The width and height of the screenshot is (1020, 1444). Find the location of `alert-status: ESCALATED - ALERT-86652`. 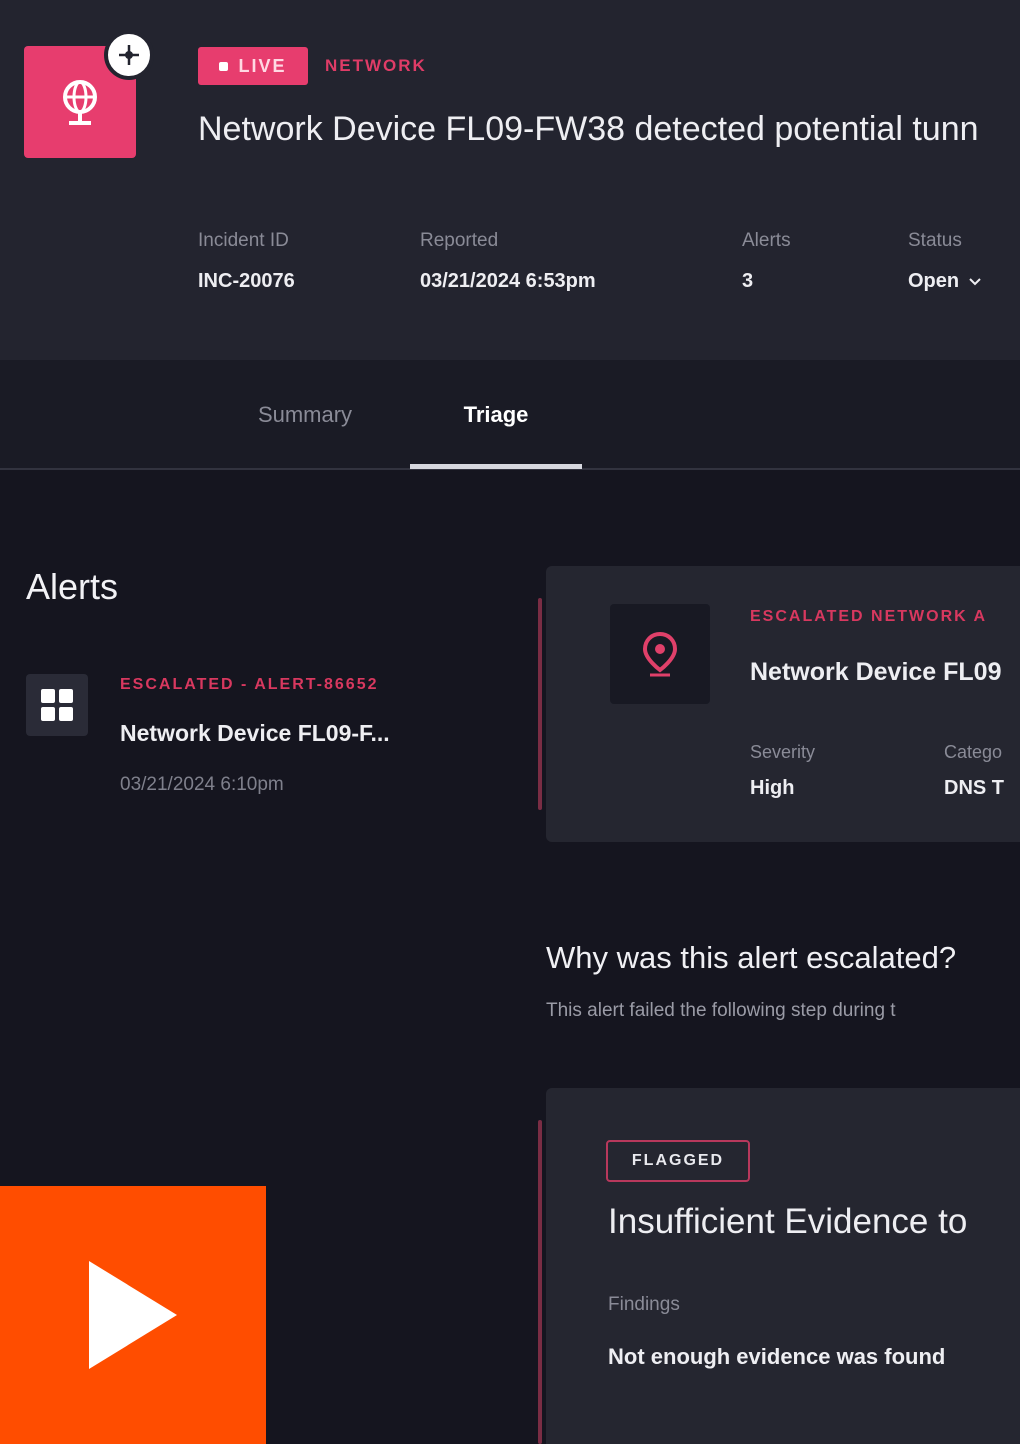

alert-status: ESCALATED - ALERT-86652 is located at coordinates (249, 684).